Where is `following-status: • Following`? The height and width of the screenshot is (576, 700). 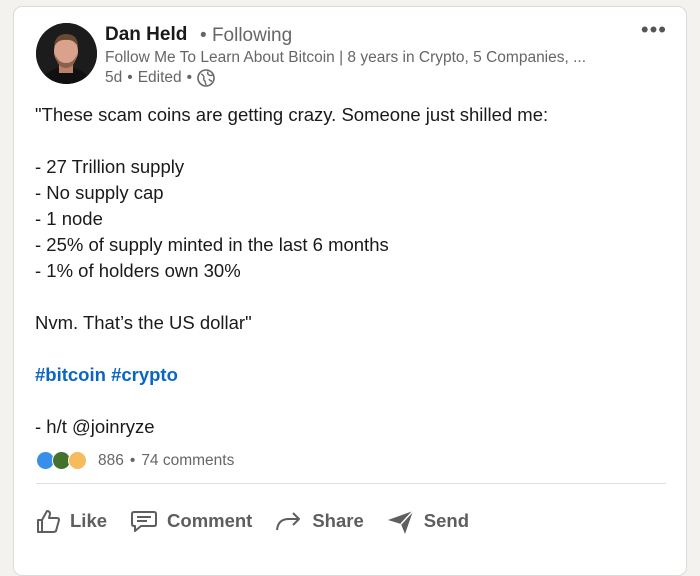
following-status: • Following is located at coordinates (246, 36).